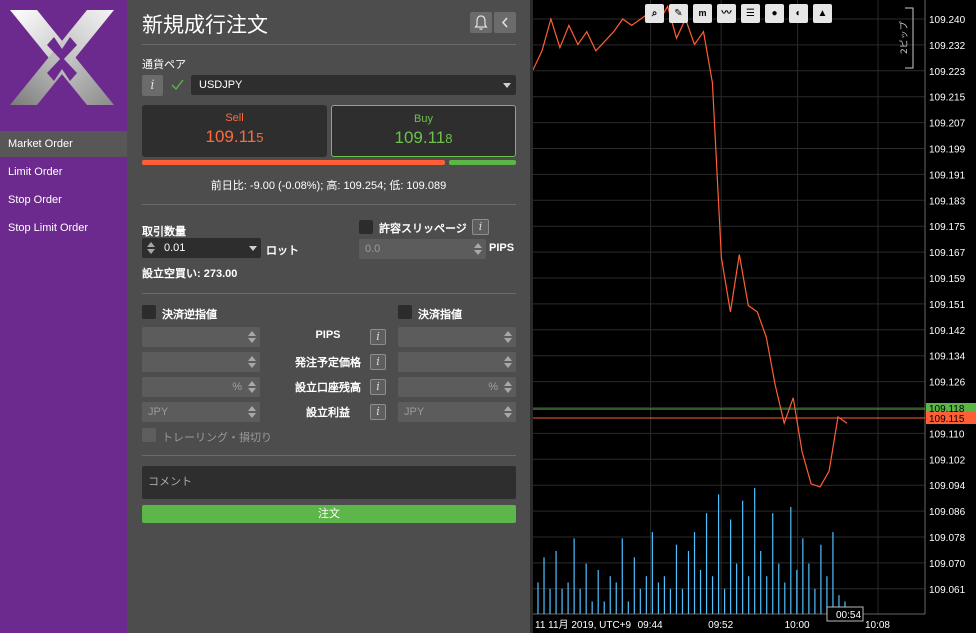  I want to click on take-profit-pips-input, so click(457, 337).